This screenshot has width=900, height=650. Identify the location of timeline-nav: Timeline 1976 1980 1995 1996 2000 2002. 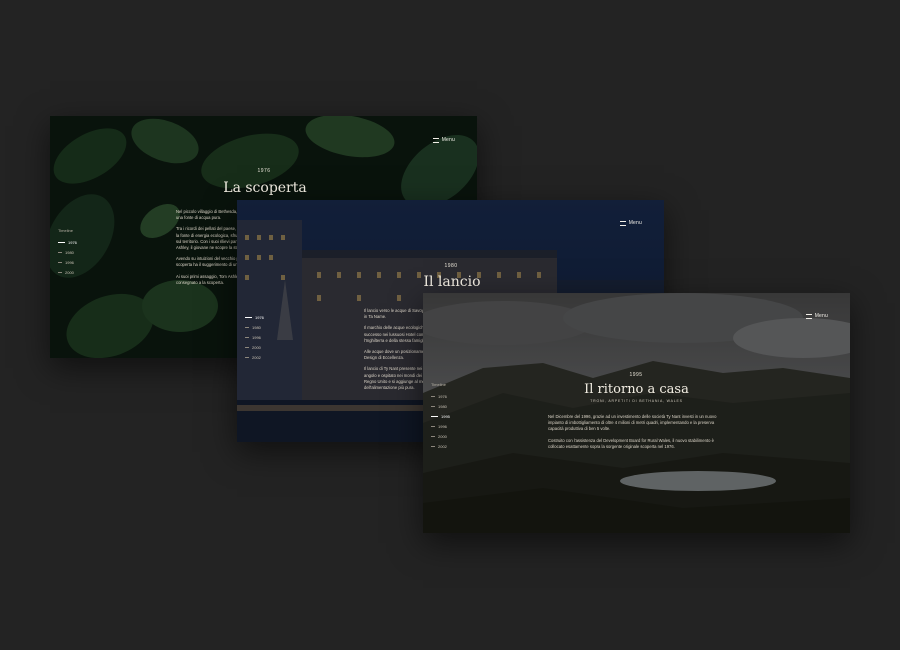
(440, 416).